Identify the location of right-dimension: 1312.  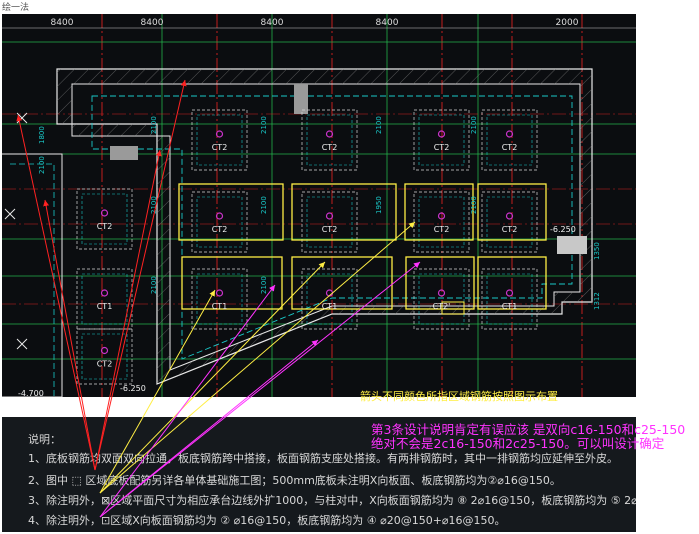
(597, 301).